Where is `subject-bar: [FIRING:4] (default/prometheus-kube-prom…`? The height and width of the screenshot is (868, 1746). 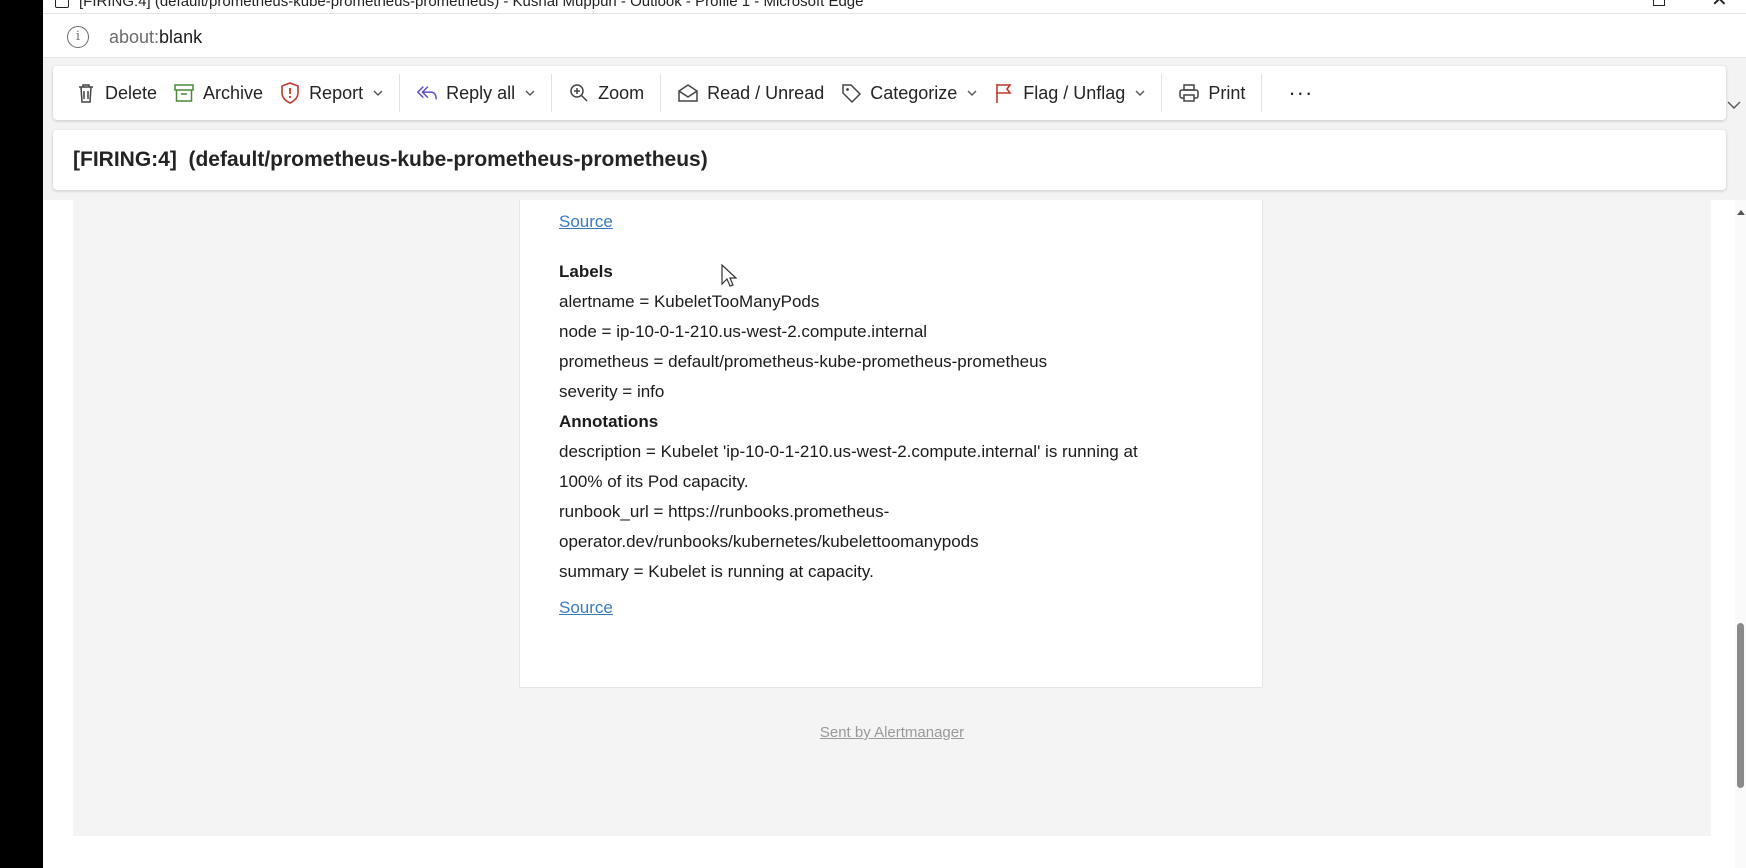 subject-bar: [FIRING:4] (default/prometheus-kube-prom… is located at coordinates (889, 160).